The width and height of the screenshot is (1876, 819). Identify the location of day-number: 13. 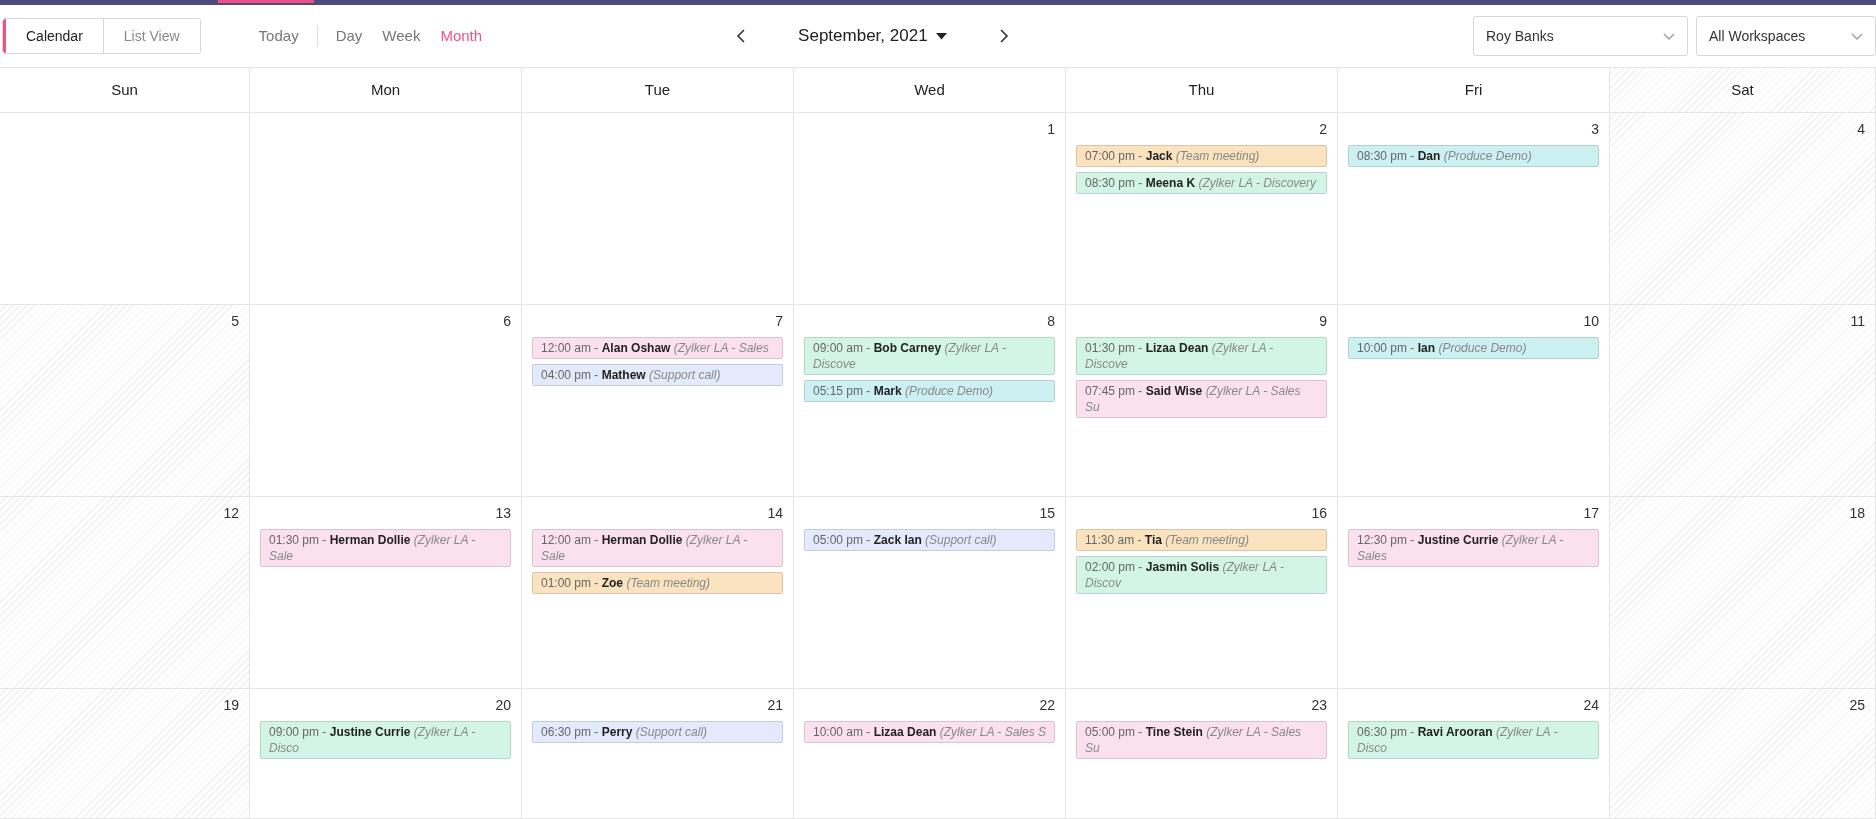
(503, 513).